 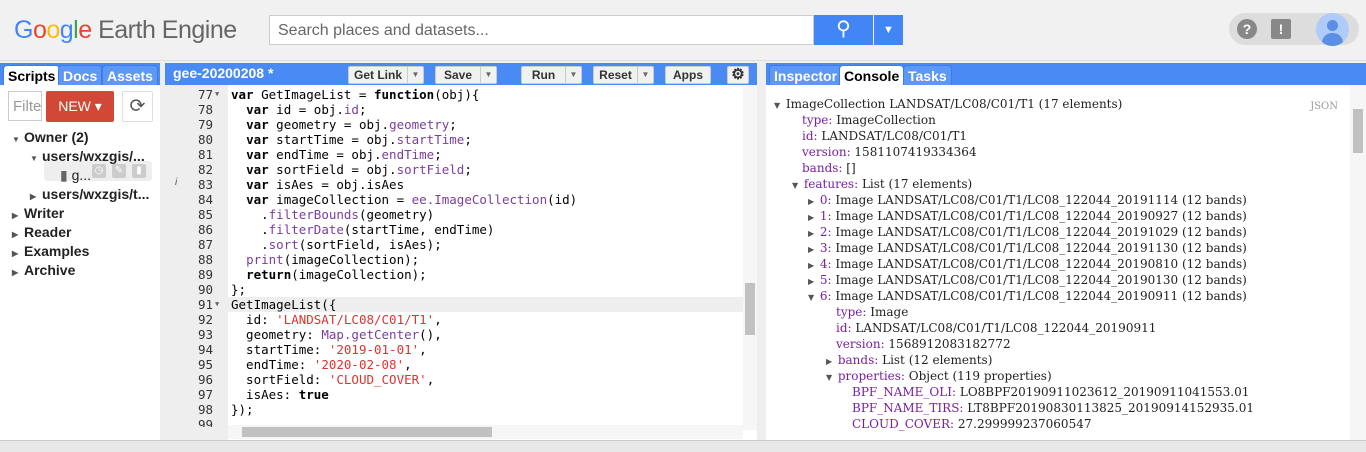 I want to click on code-line: 89 return(imageCollection);, so click(x=454, y=274).